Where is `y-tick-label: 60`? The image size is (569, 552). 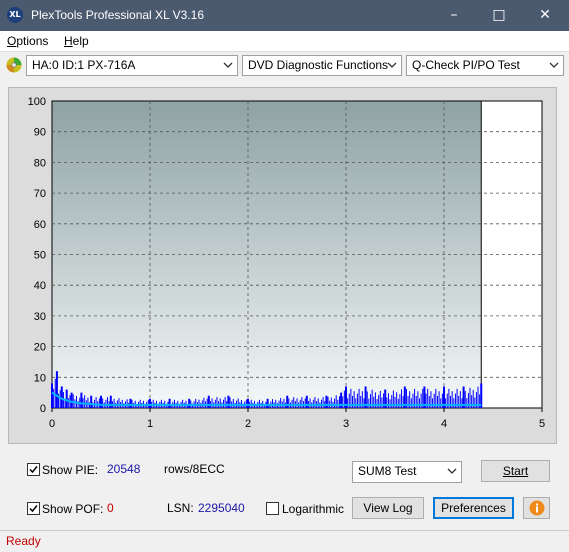
y-tick-label: 60 is located at coordinates (40, 225).